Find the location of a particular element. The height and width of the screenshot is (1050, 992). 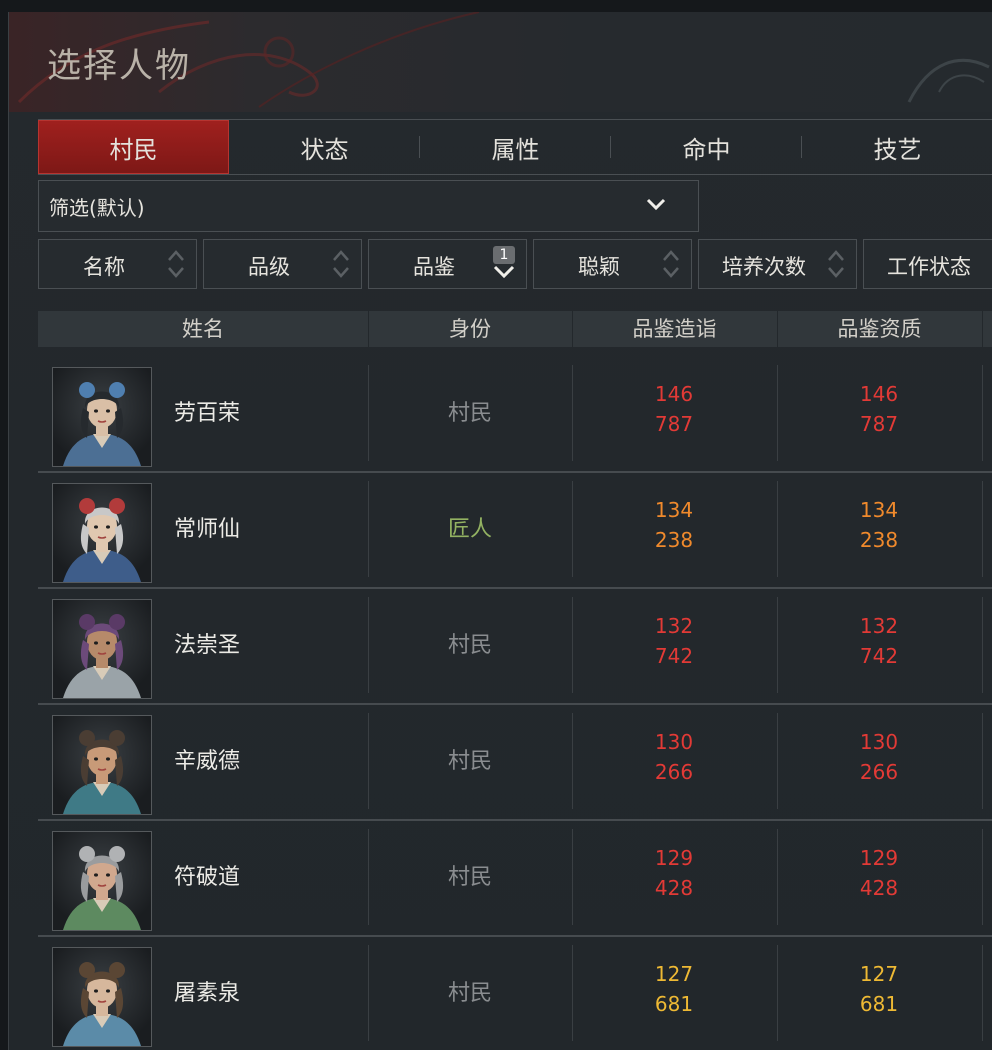

appraisal-aptitude-current: 134 is located at coordinates (879, 510).